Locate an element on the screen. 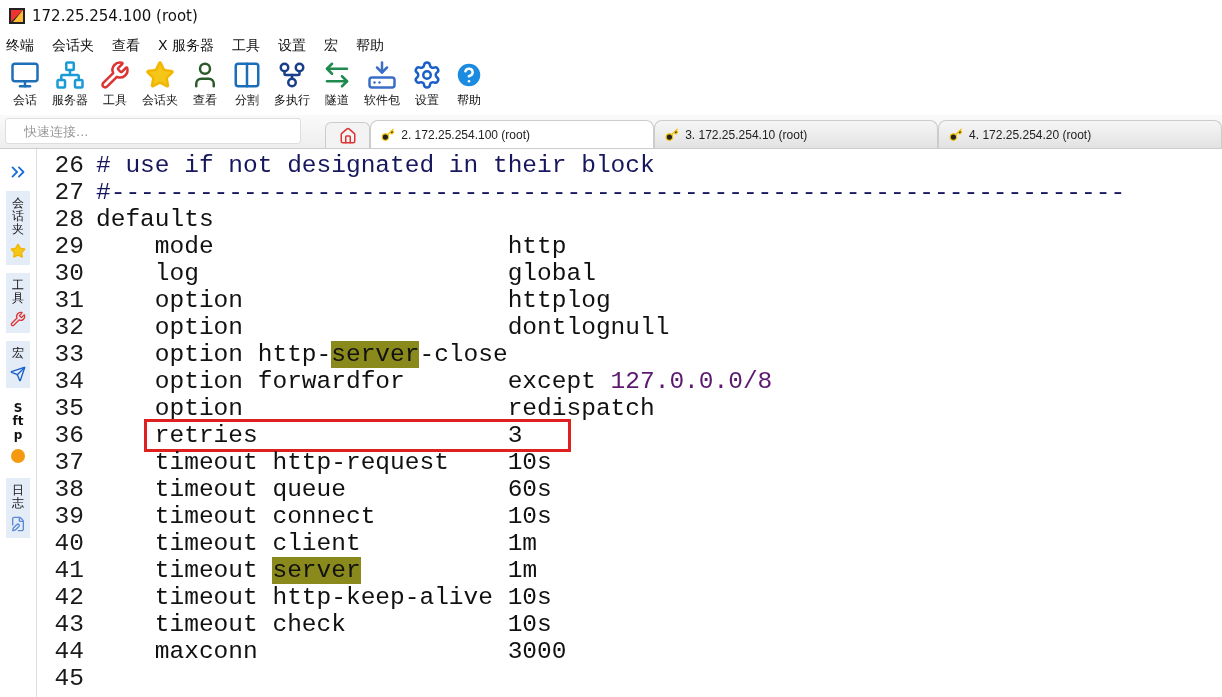  toolbar-button: 查看 is located at coordinates (205, 84).